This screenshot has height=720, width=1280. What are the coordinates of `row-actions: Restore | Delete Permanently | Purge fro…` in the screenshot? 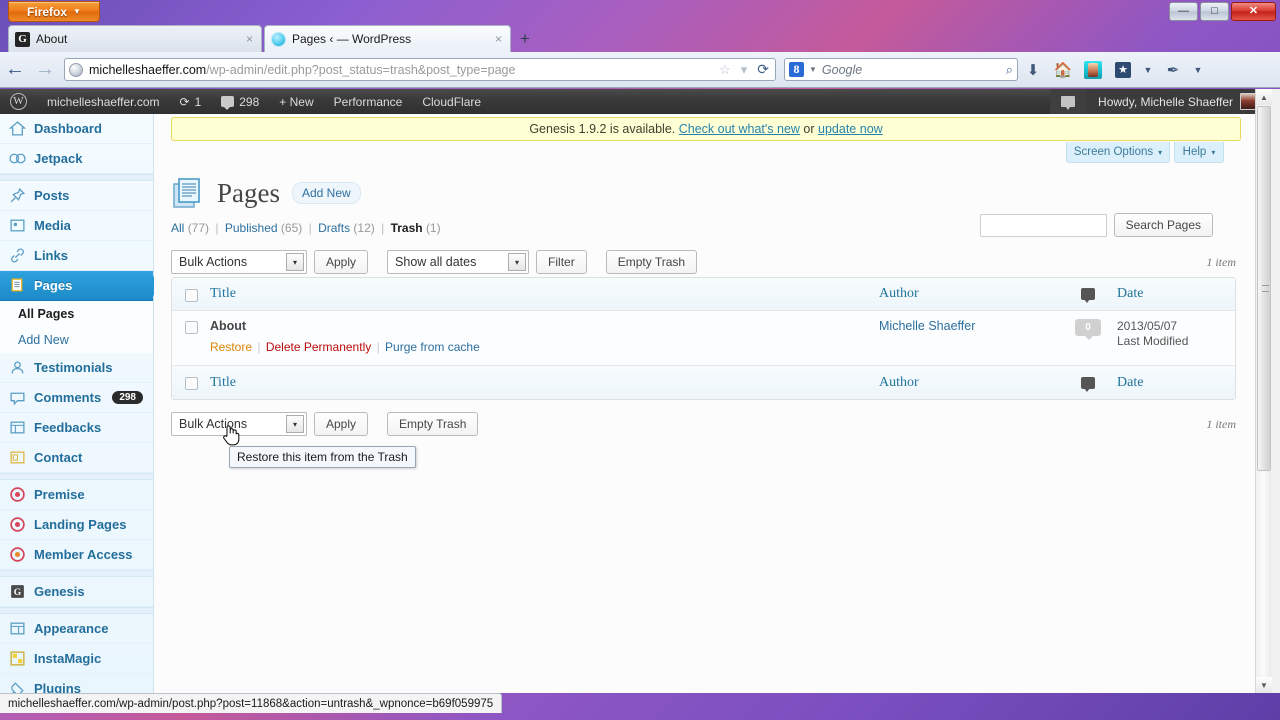 It's located at (544, 347).